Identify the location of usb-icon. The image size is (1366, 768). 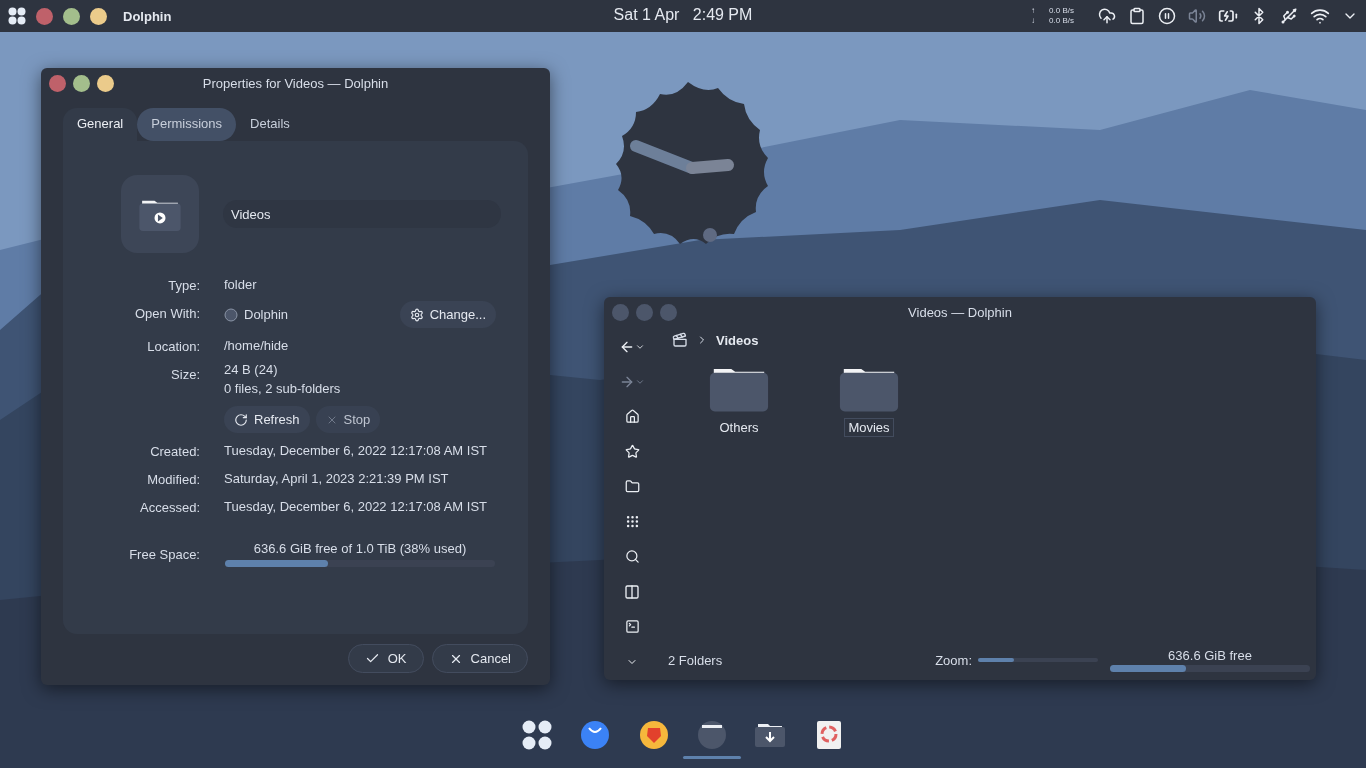
(1289, 16).